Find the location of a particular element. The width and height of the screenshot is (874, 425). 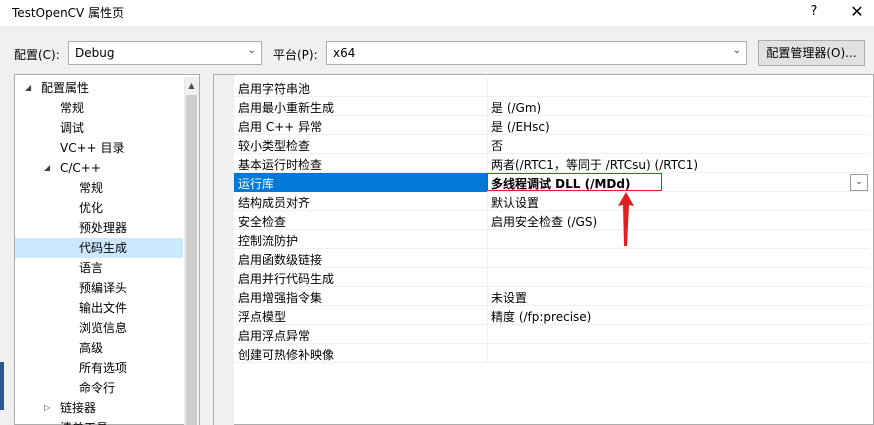

title-bar is located at coordinates (437, 13).